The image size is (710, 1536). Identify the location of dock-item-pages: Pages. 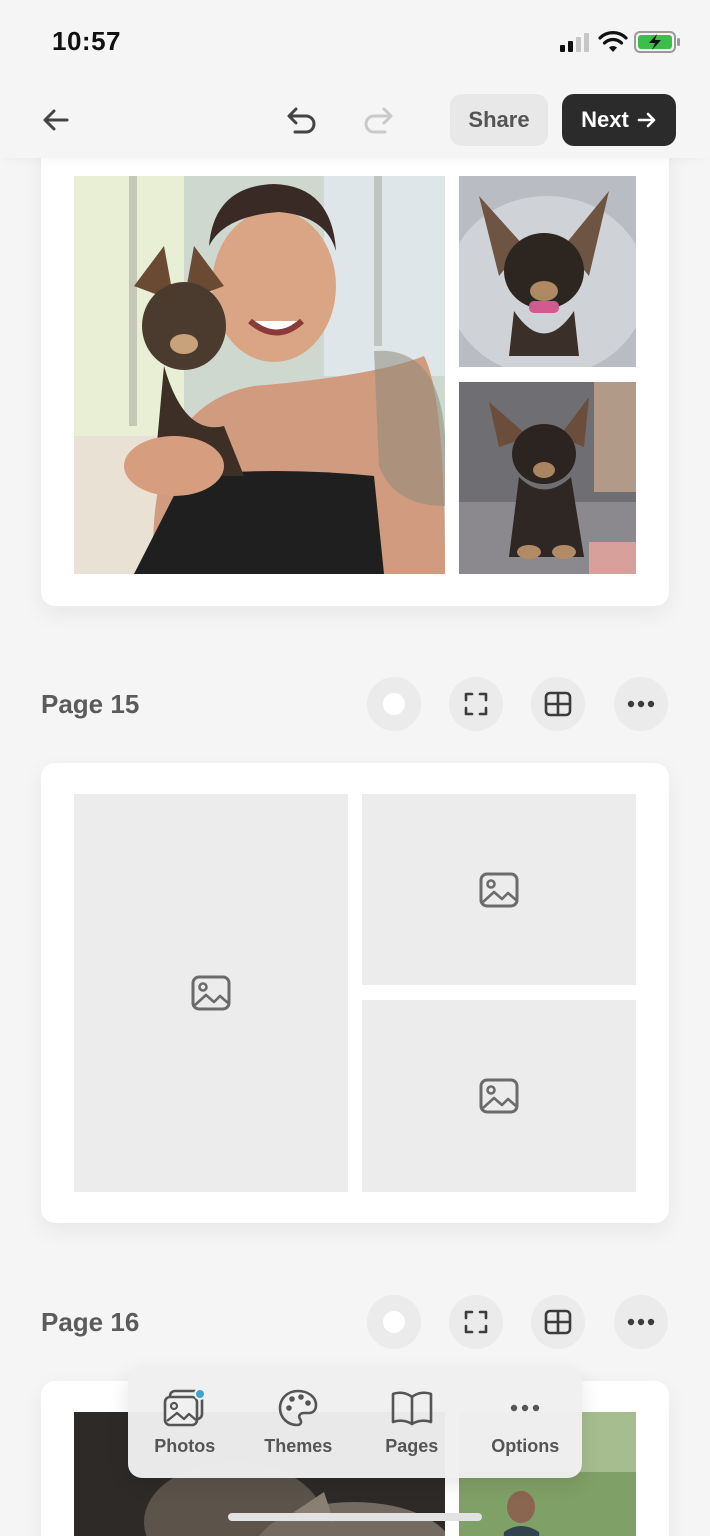
(412, 1423).